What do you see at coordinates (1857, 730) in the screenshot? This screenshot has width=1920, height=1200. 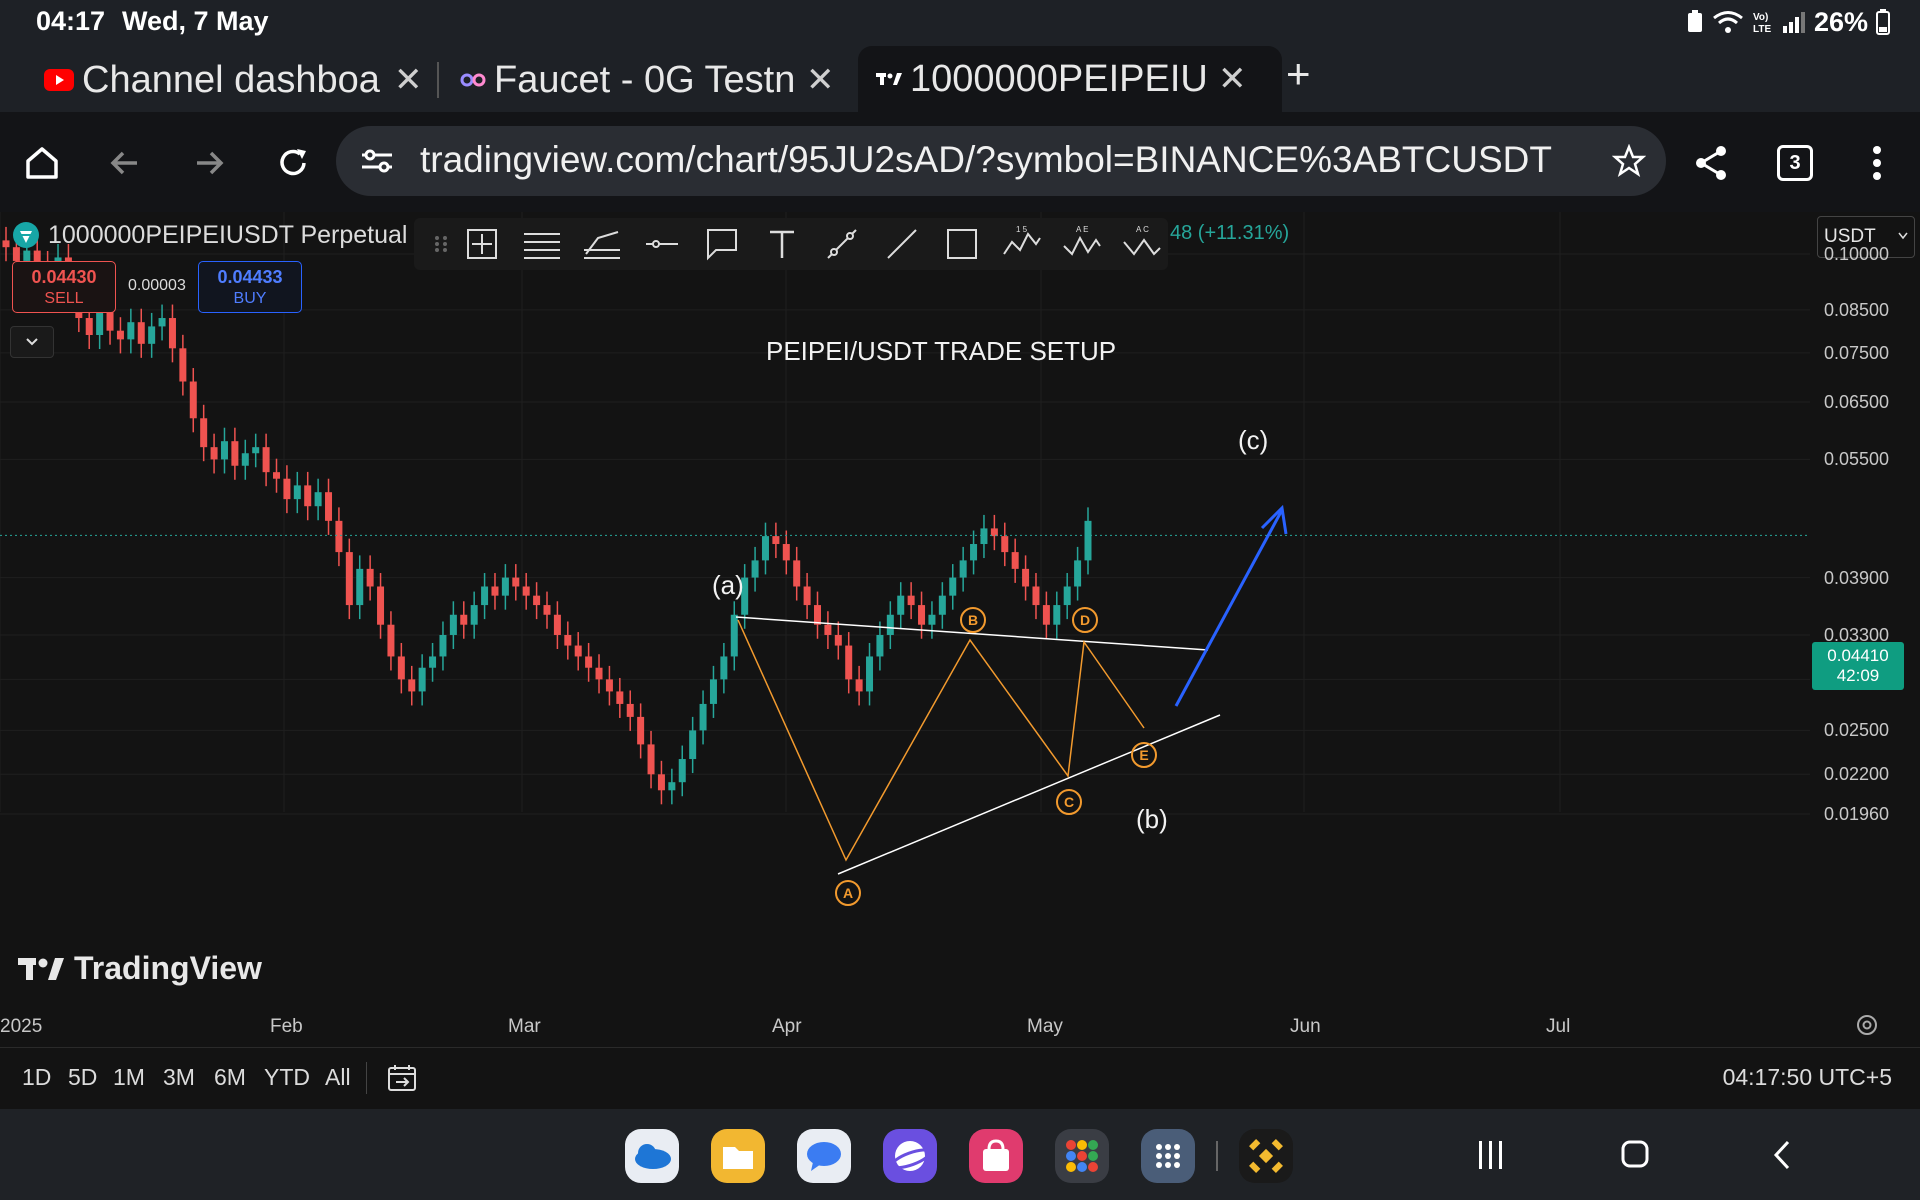 I see `price-axis-tick: 0.02500` at bounding box center [1857, 730].